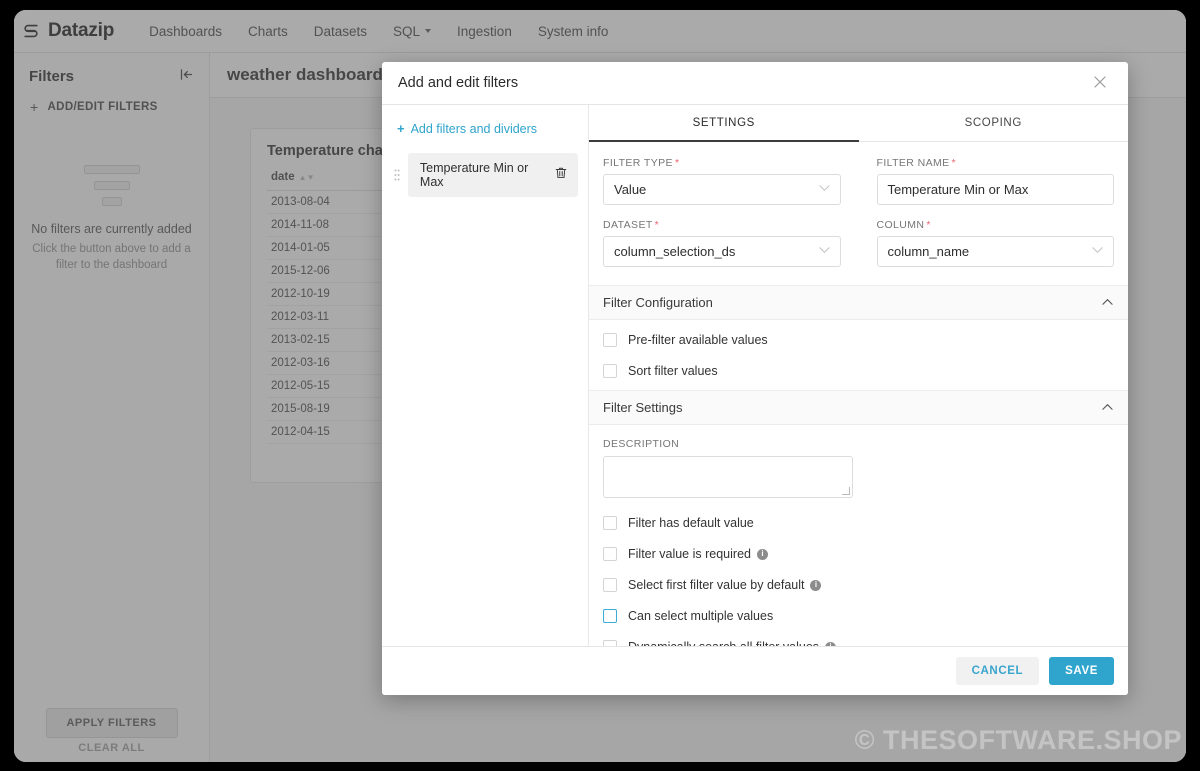 This screenshot has width=1200, height=771. I want to click on checkbox-label: Sort filter values, so click(673, 371).